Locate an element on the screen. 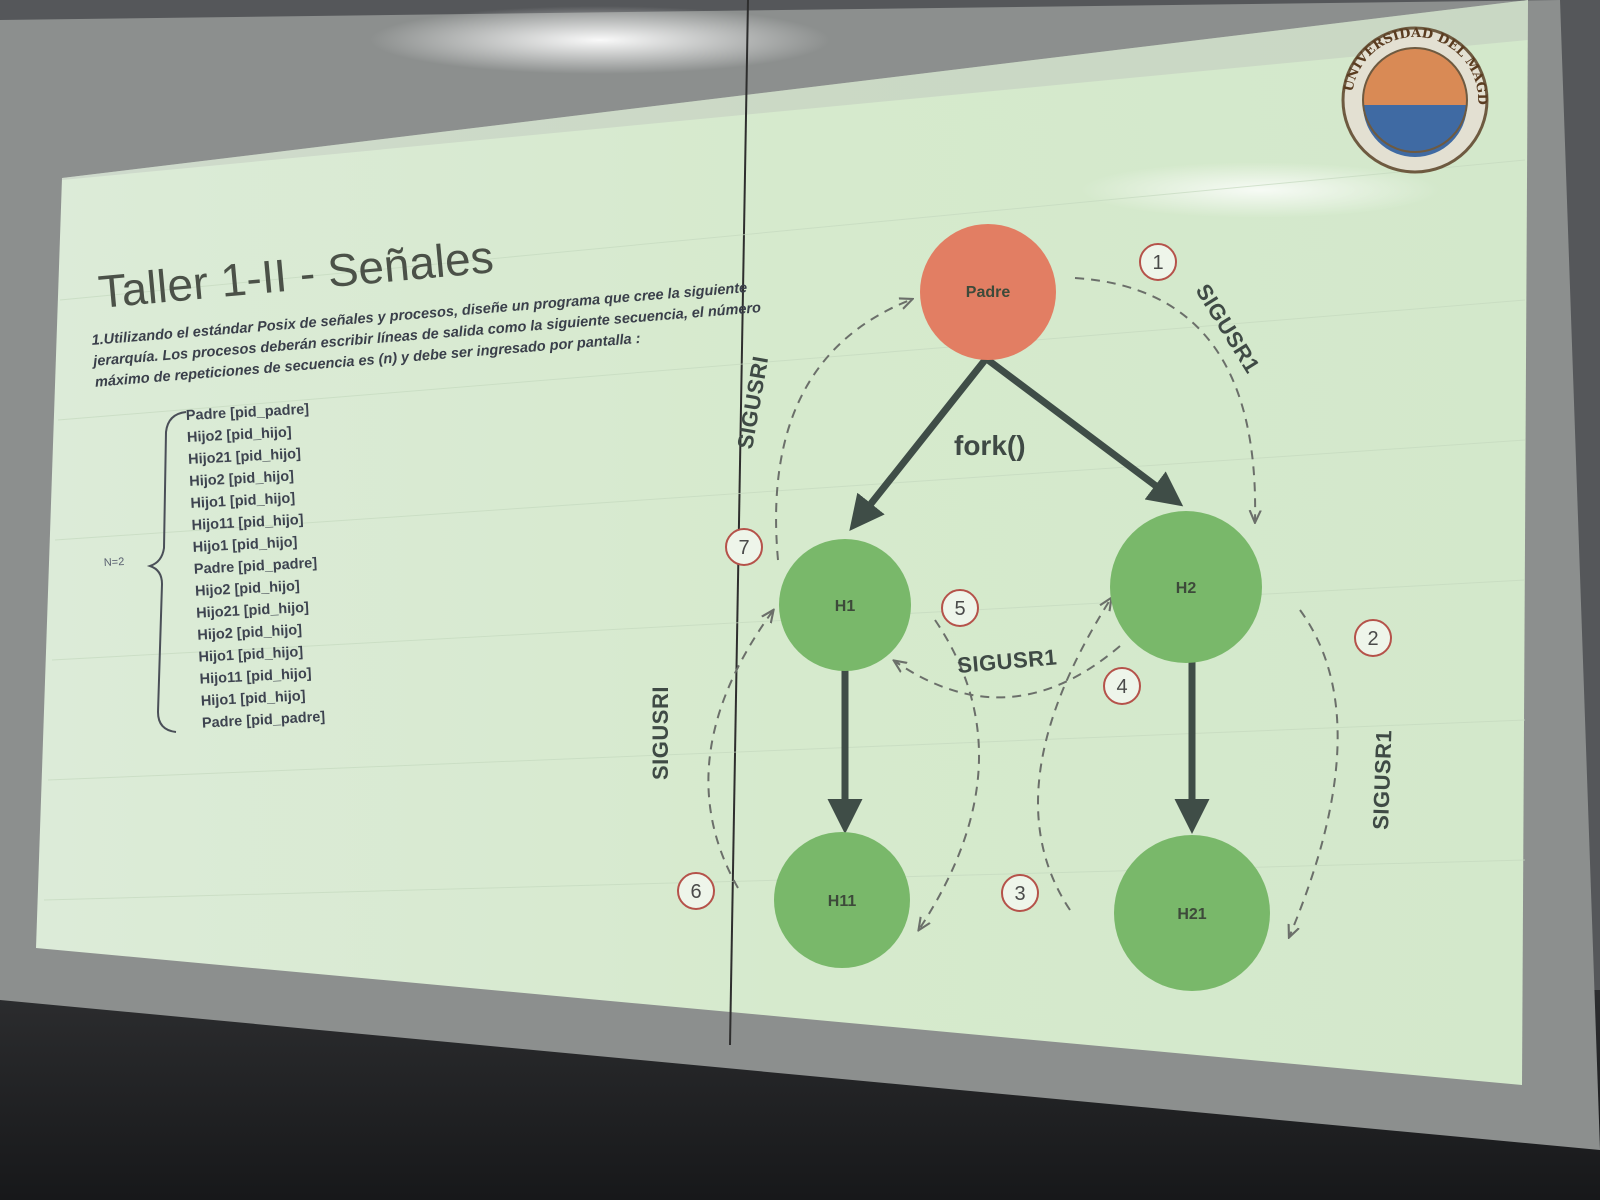 The height and width of the screenshot is (1200, 1600). node-h11: H11 is located at coordinates (842, 900).